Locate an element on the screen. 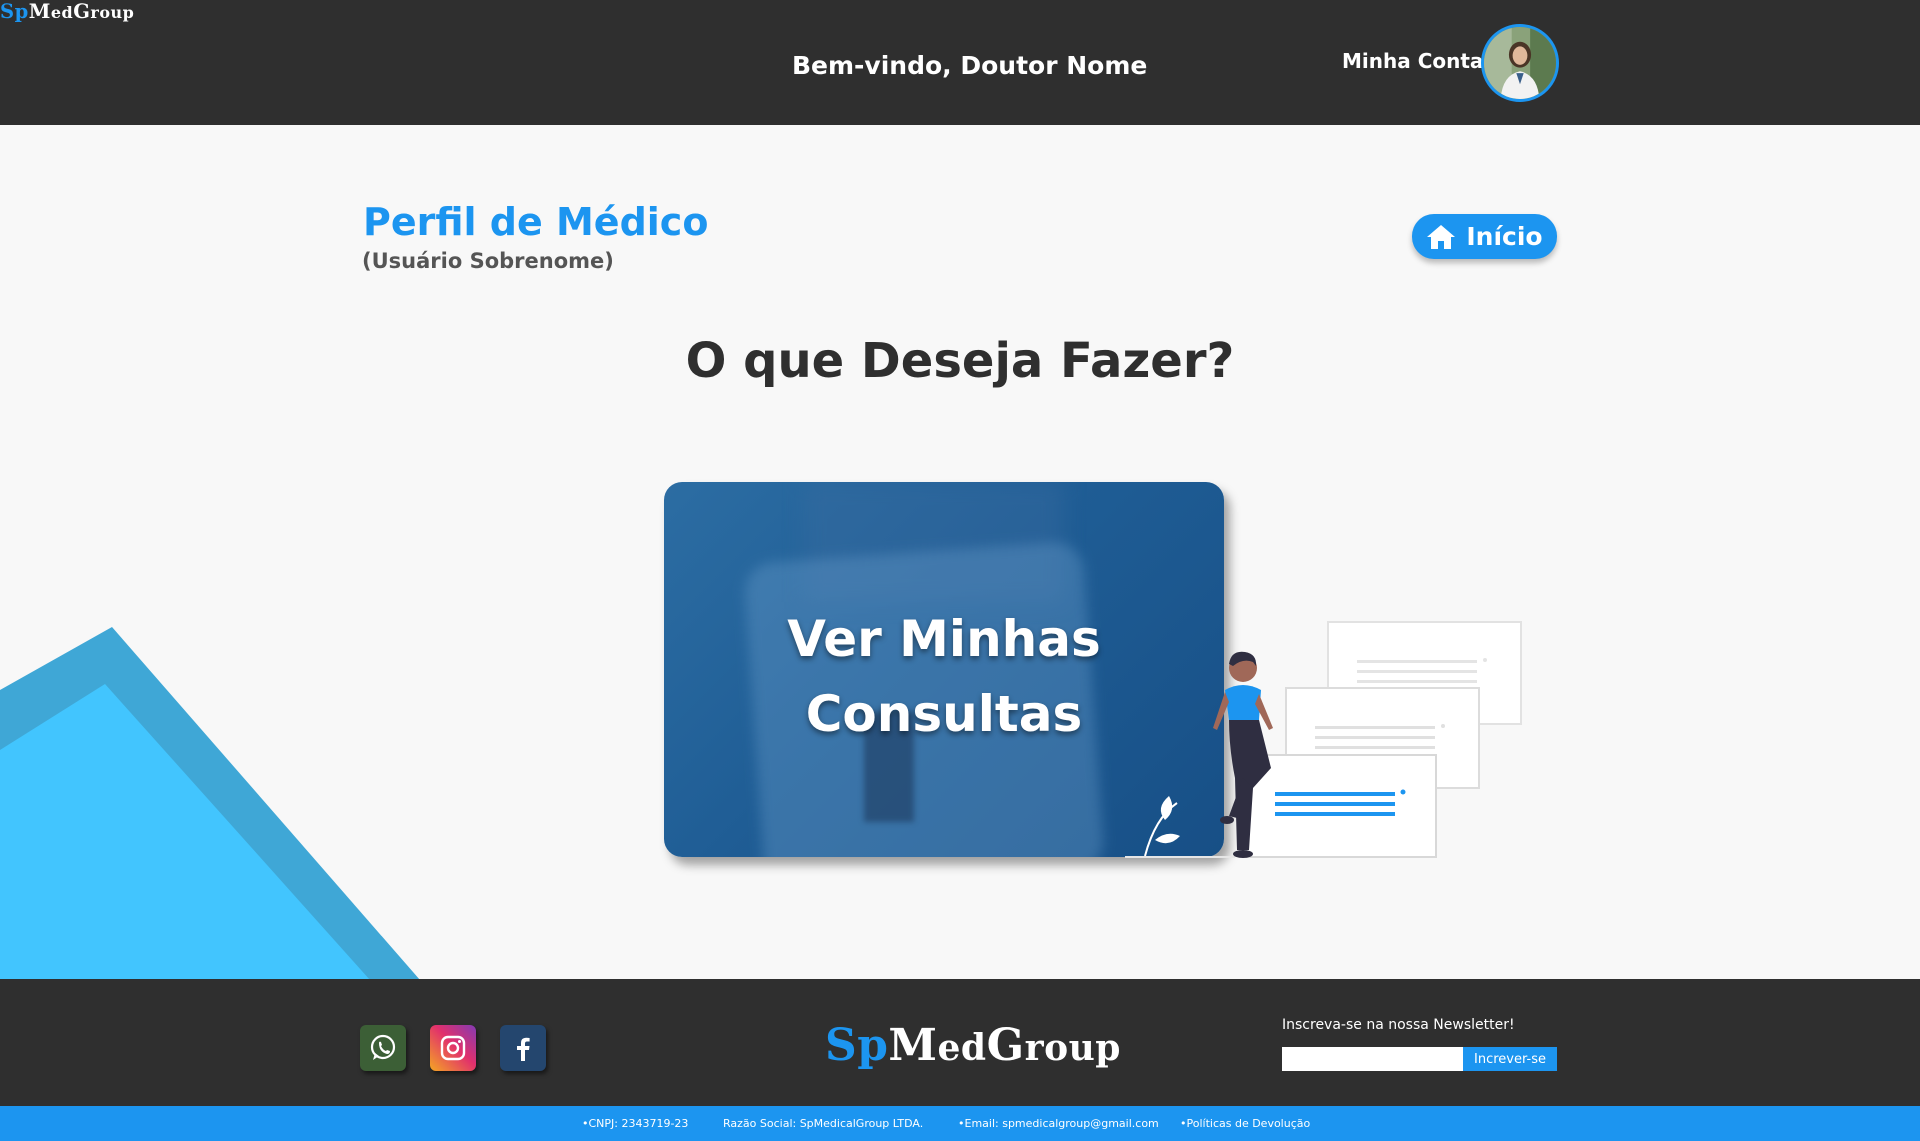 Image resolution: width=1920 pixels, height=1141 pixels. email-text: •Email: spmedicalgroup@gmail.com is located at coordinates (1058, 1123).